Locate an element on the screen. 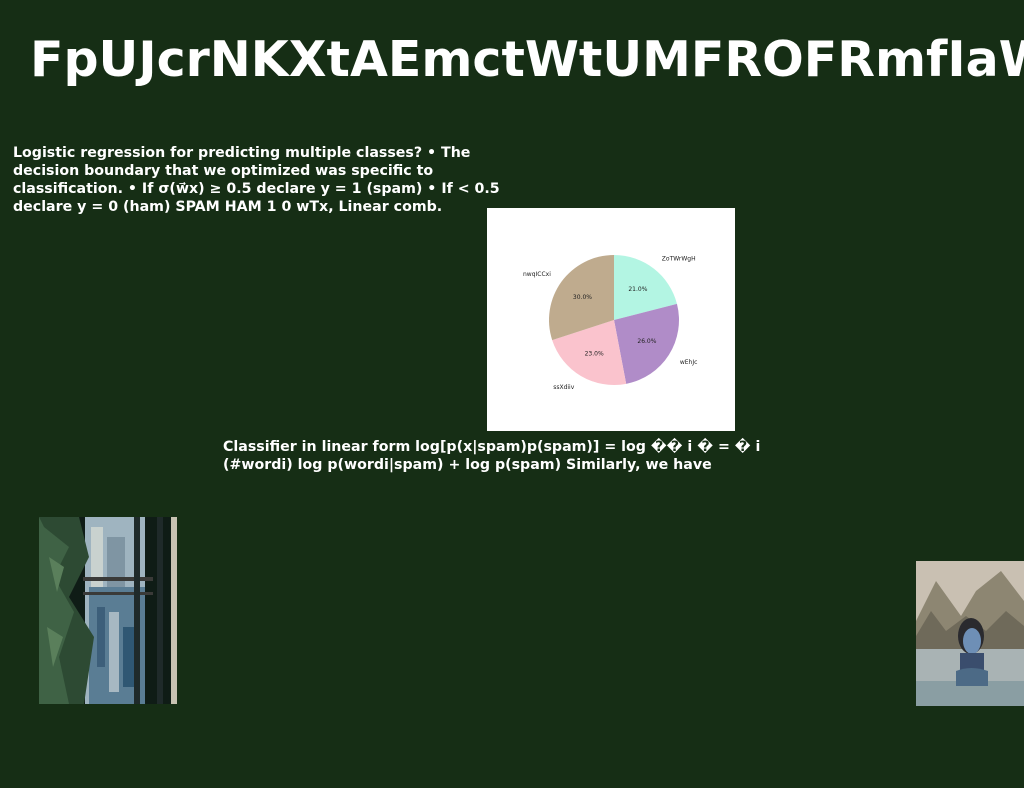 Image resolution: width=1024 pixels, height=788 pixels. pie-category-label: nwqICCxi is located at coordinates (537, 274).